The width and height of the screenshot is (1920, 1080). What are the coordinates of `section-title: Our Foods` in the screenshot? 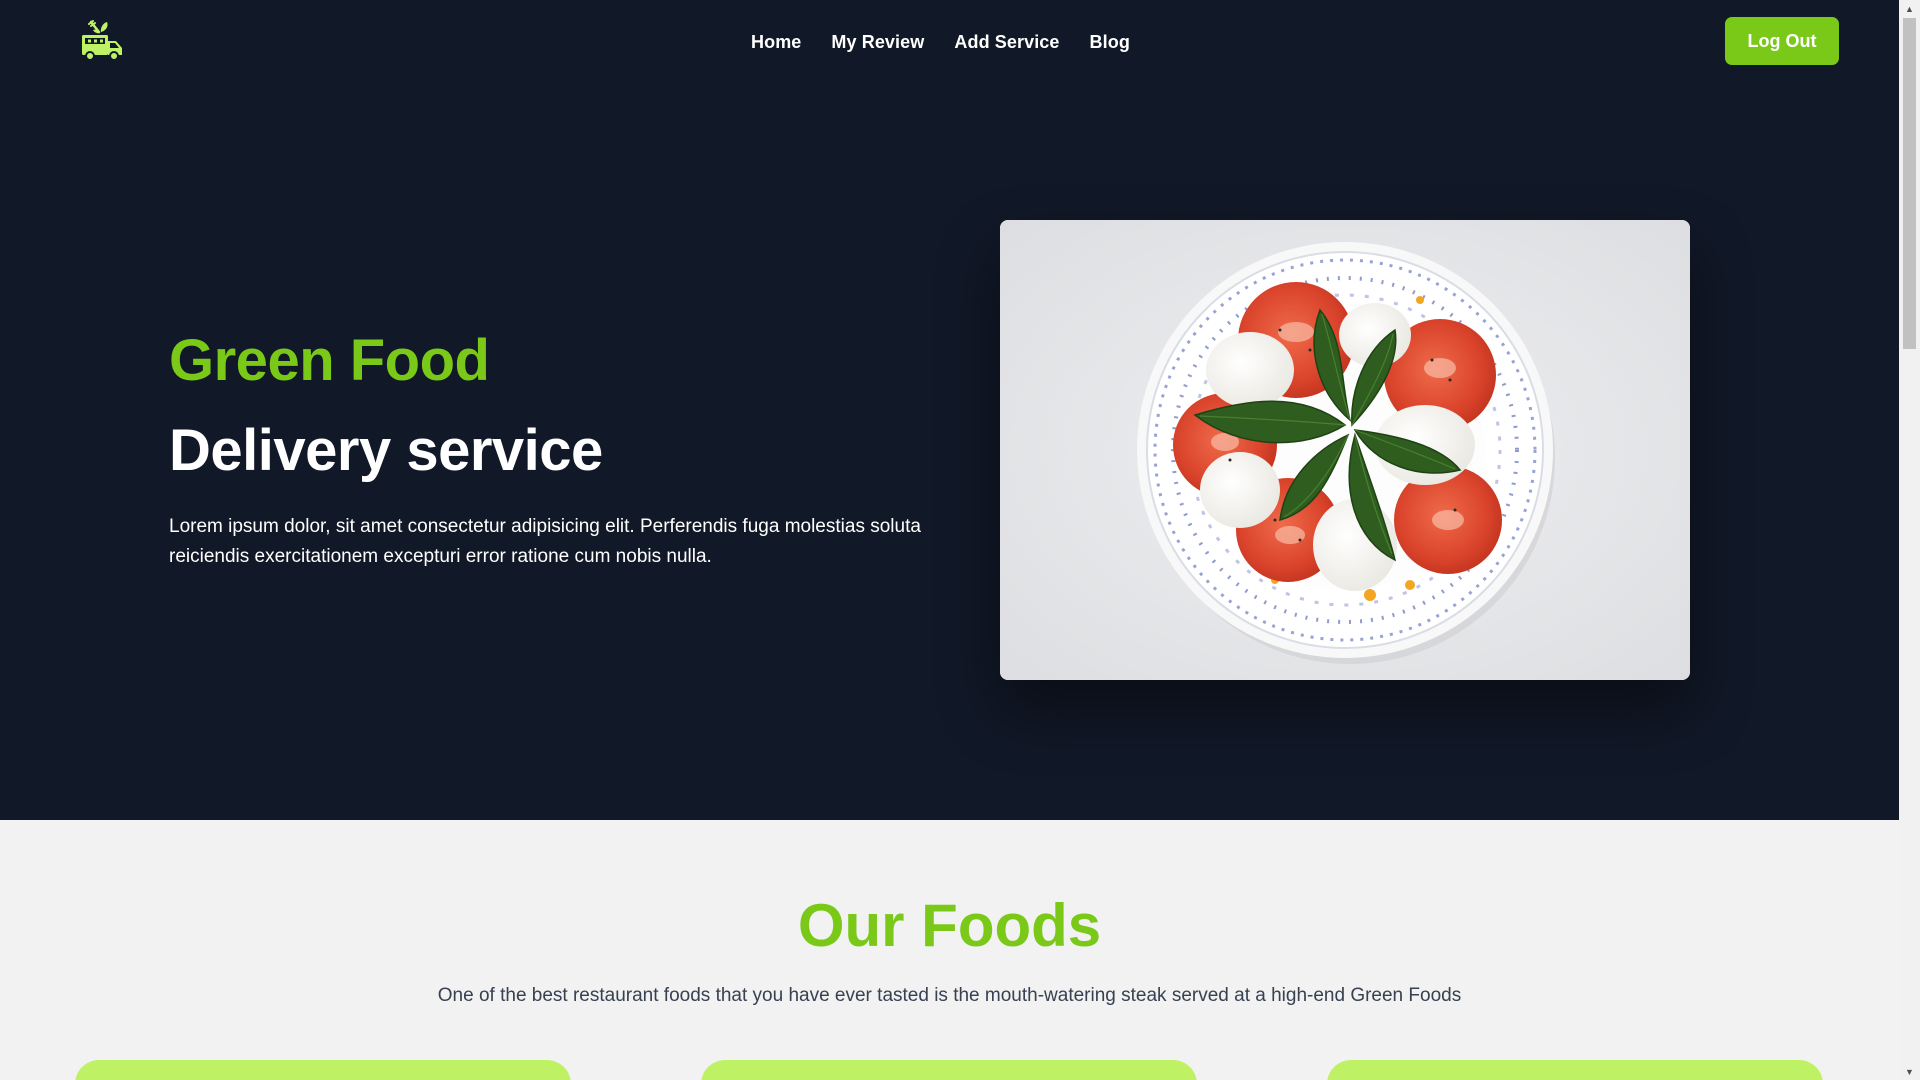 It's located at (949, 925).